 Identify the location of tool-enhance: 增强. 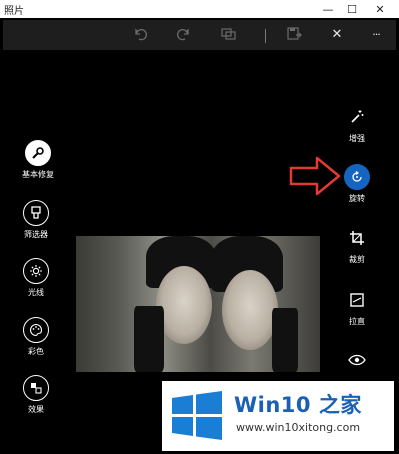
(357, 124).